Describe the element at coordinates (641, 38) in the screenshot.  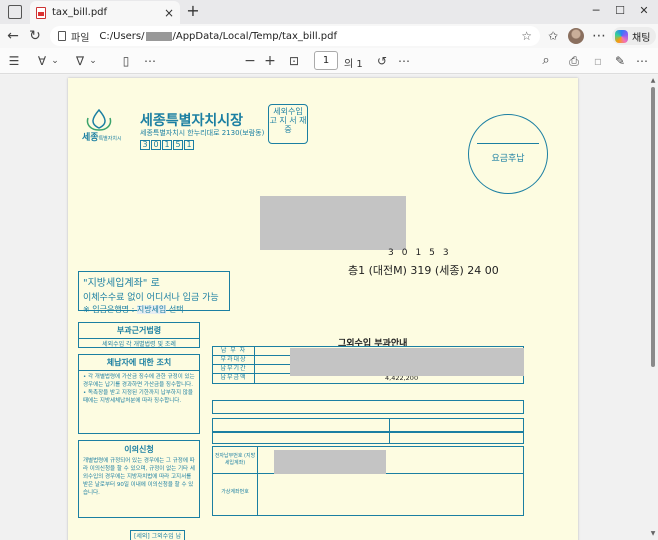
I see `copilot-label: 채팅` at that location.